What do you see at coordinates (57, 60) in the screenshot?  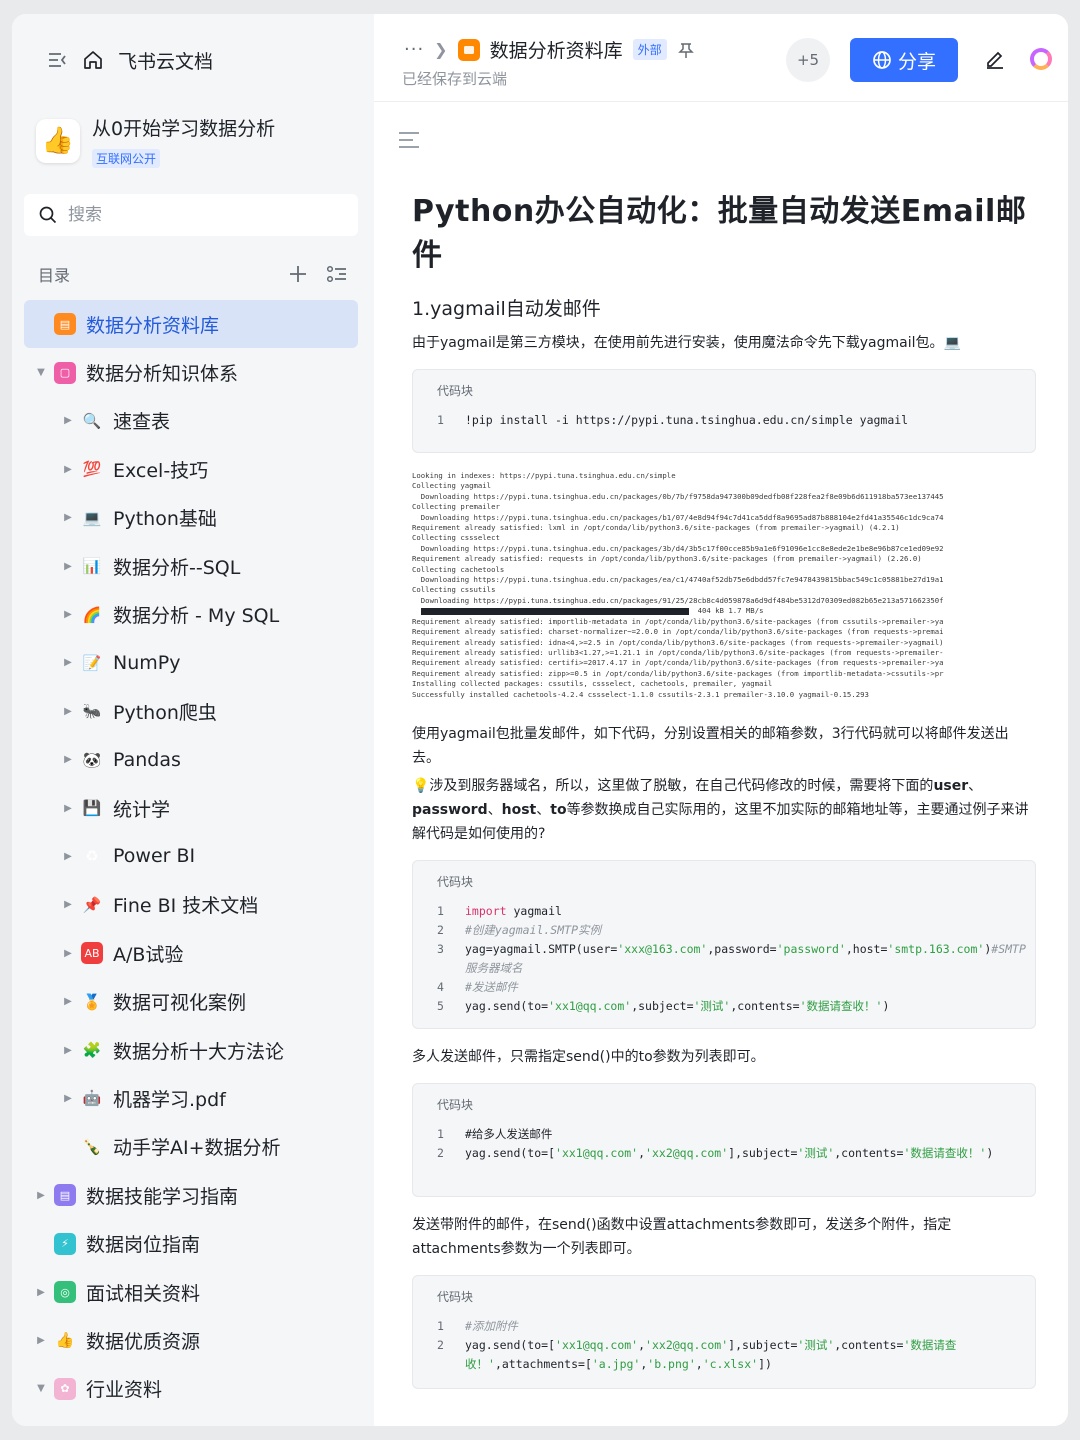 I see `collapse-sidebar-icon` at bounding box center [57, 60].